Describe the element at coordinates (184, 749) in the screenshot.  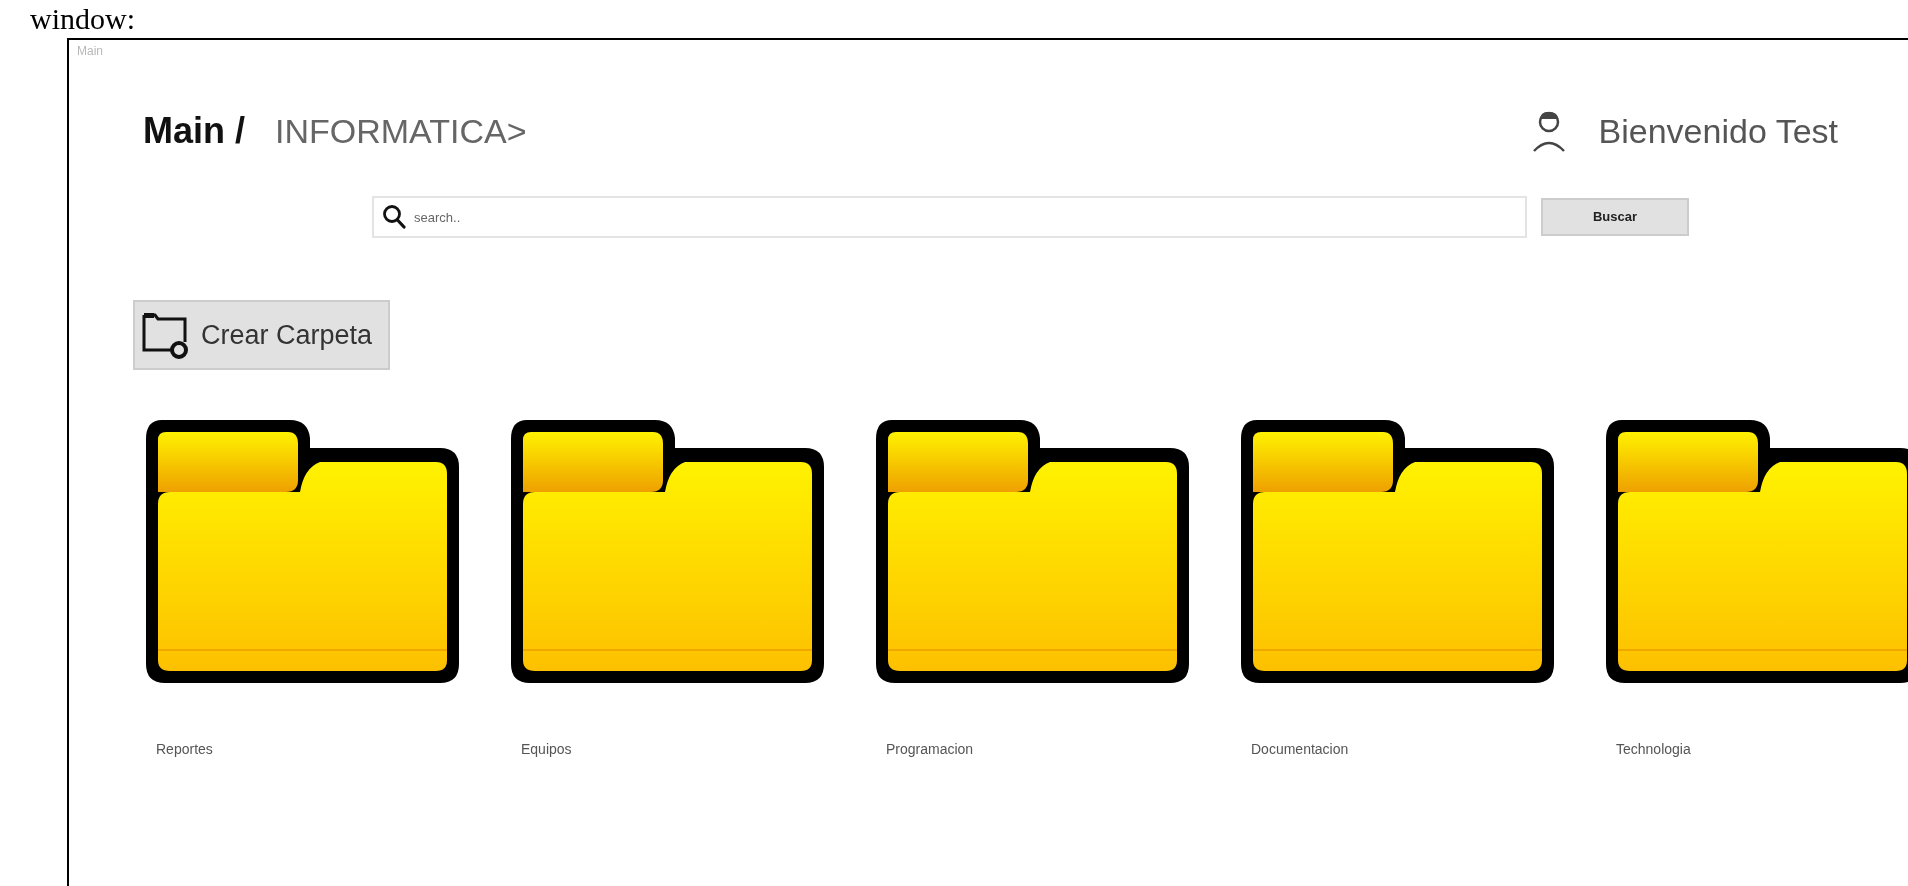
I see `folder-name: Reportes` at that location.